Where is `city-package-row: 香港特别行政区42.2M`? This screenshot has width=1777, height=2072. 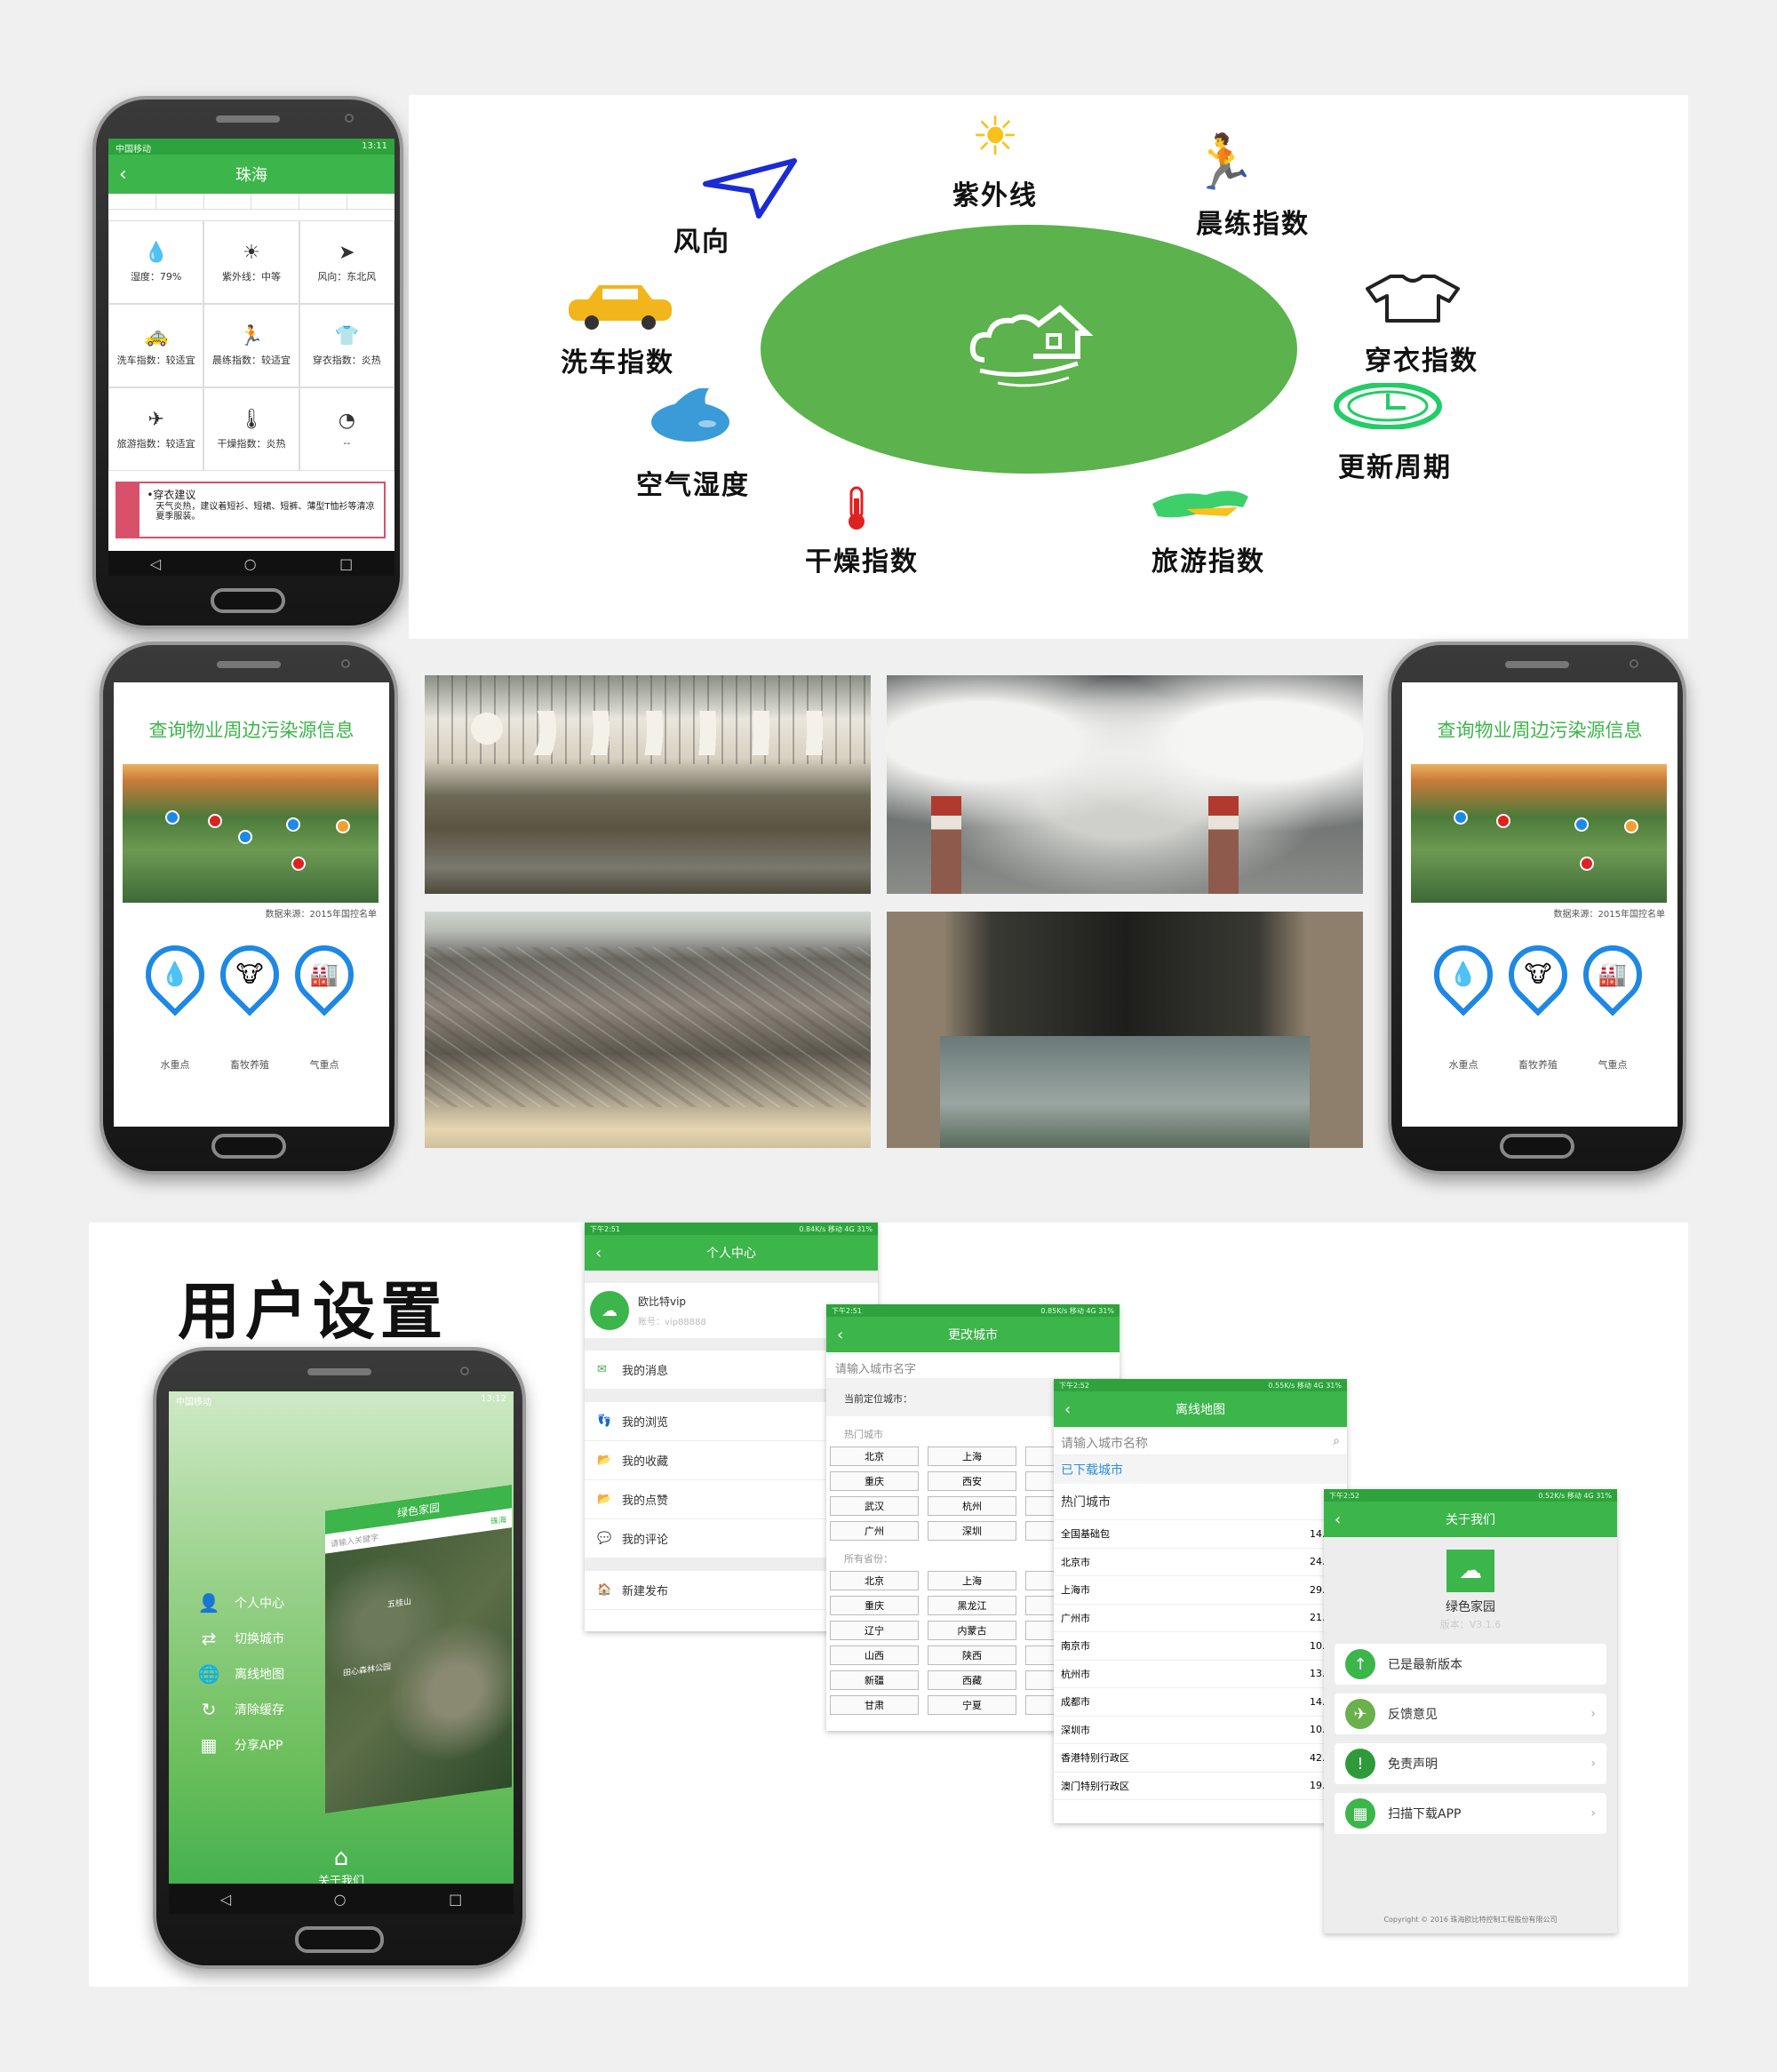
city-package-row: 香港特别行政区42.2M is located at coordinates (1200, 1759).